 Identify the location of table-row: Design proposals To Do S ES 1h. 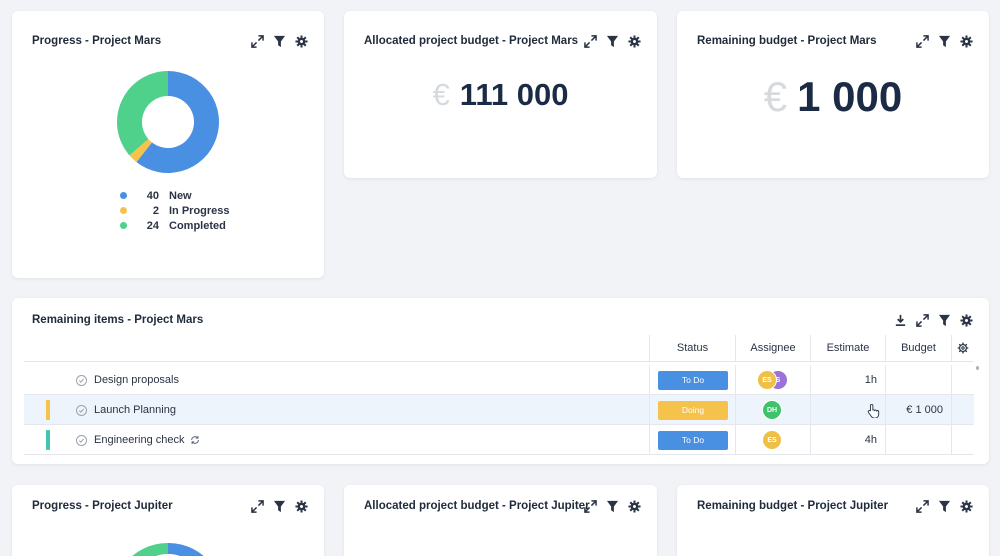
(499, 380).